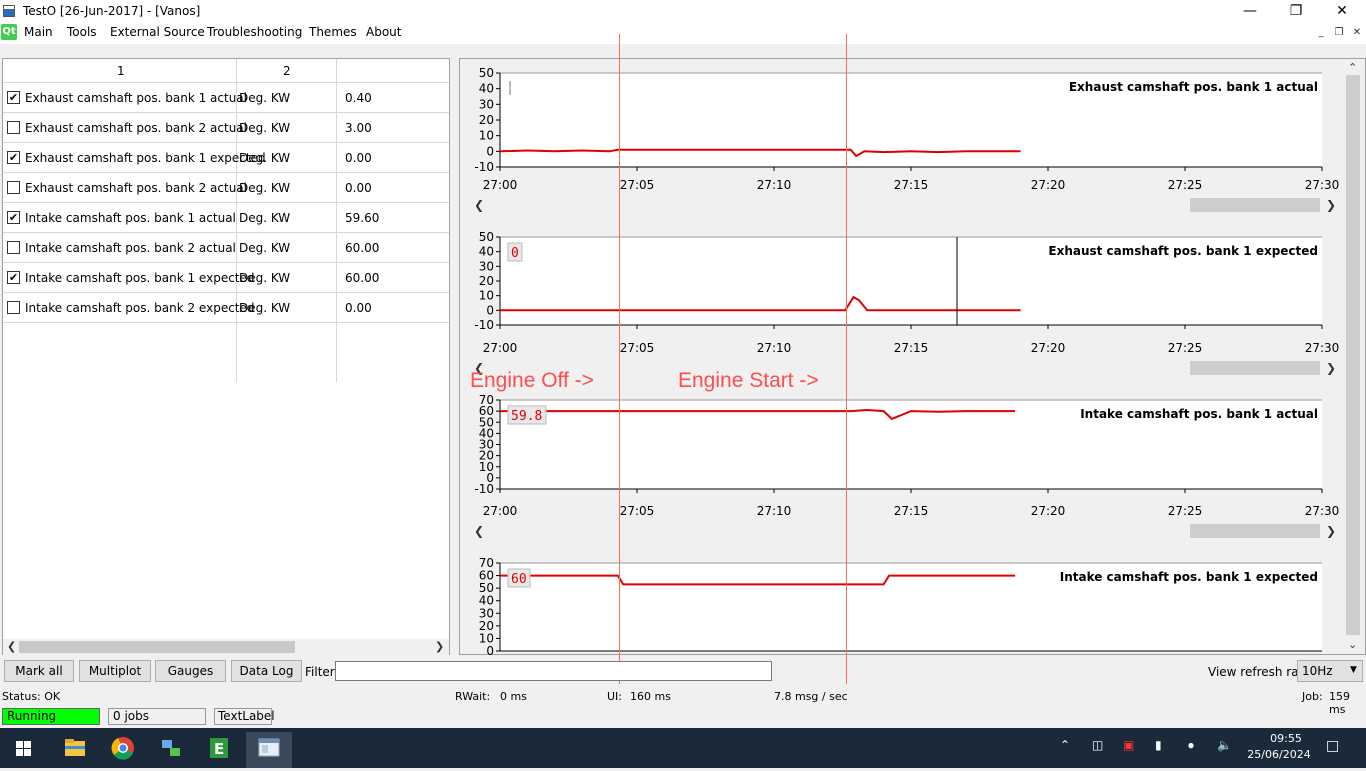 The width and height of the screenshot is (1366, 771). What do you see at coordinates (226, 71) in the screenshot?
I see `table-header: 1 2` at bounding box center [226, 71].